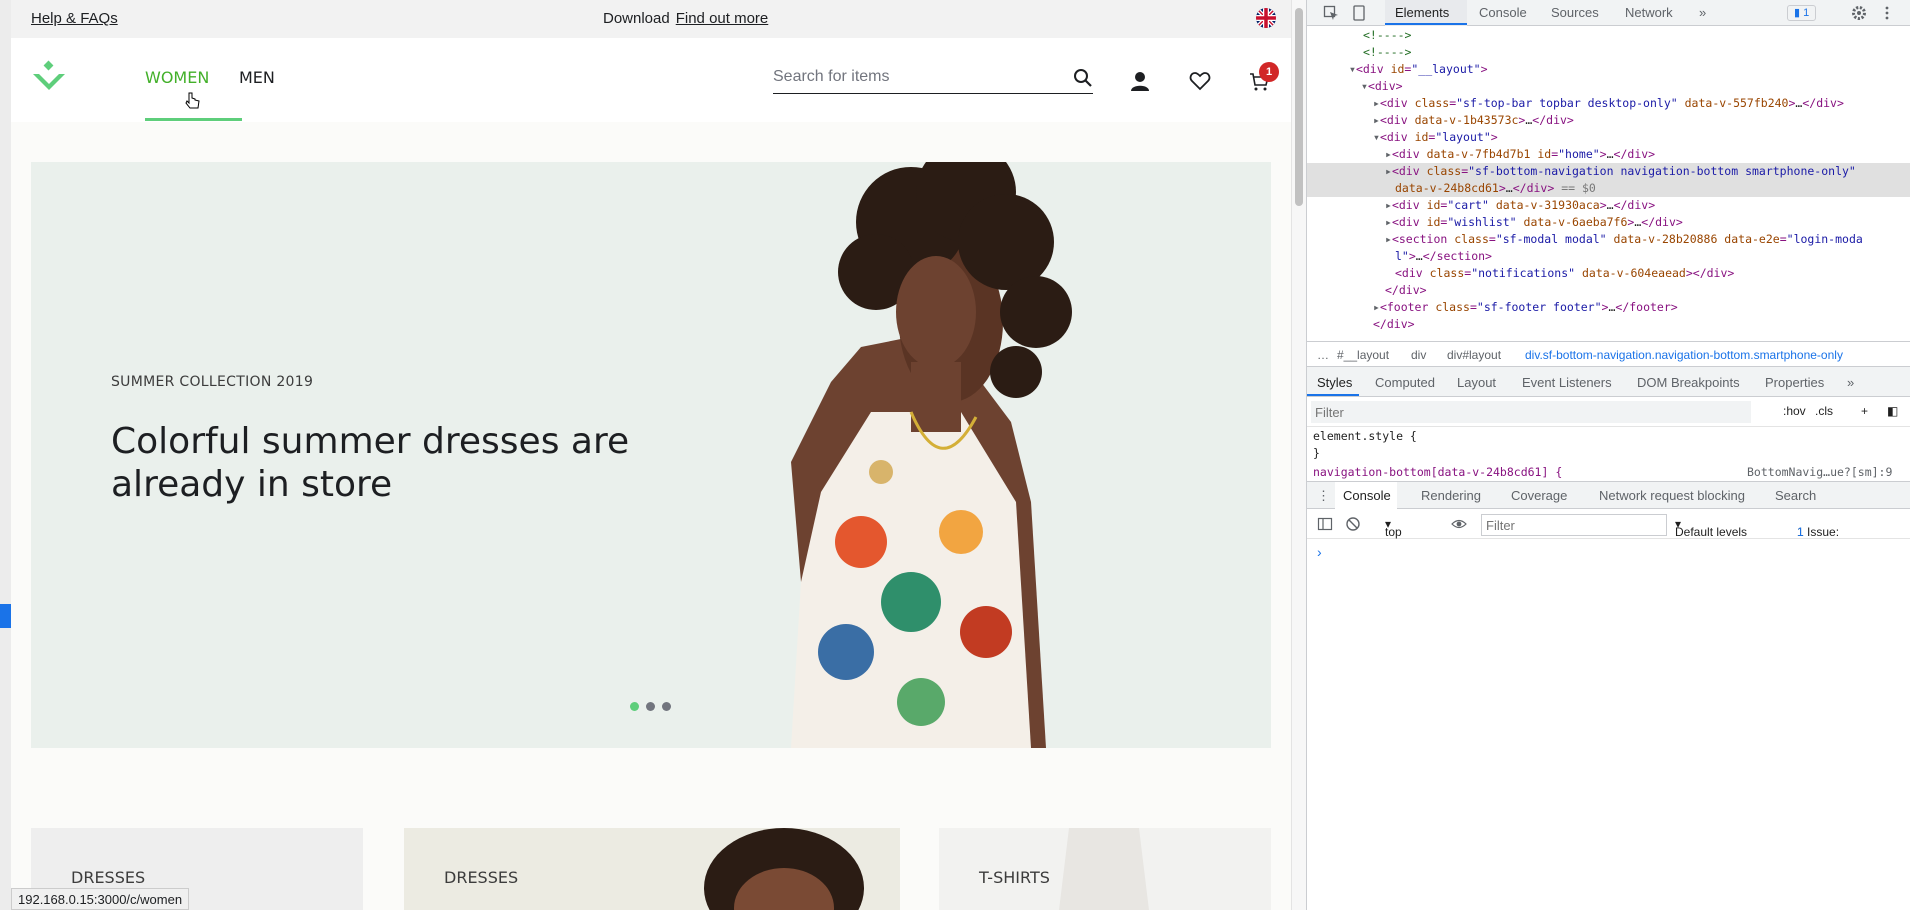 The image size is (1910, 910). What do you see at coordinates (1824, 411) in the screenshot?
I see `cls-toggle: .cls` at bounding box center [1824, 411].